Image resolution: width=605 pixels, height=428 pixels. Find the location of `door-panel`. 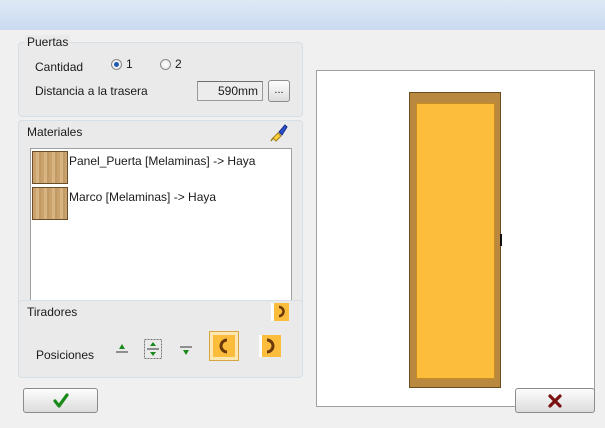

door-panel is located at coordinates (455, 241).